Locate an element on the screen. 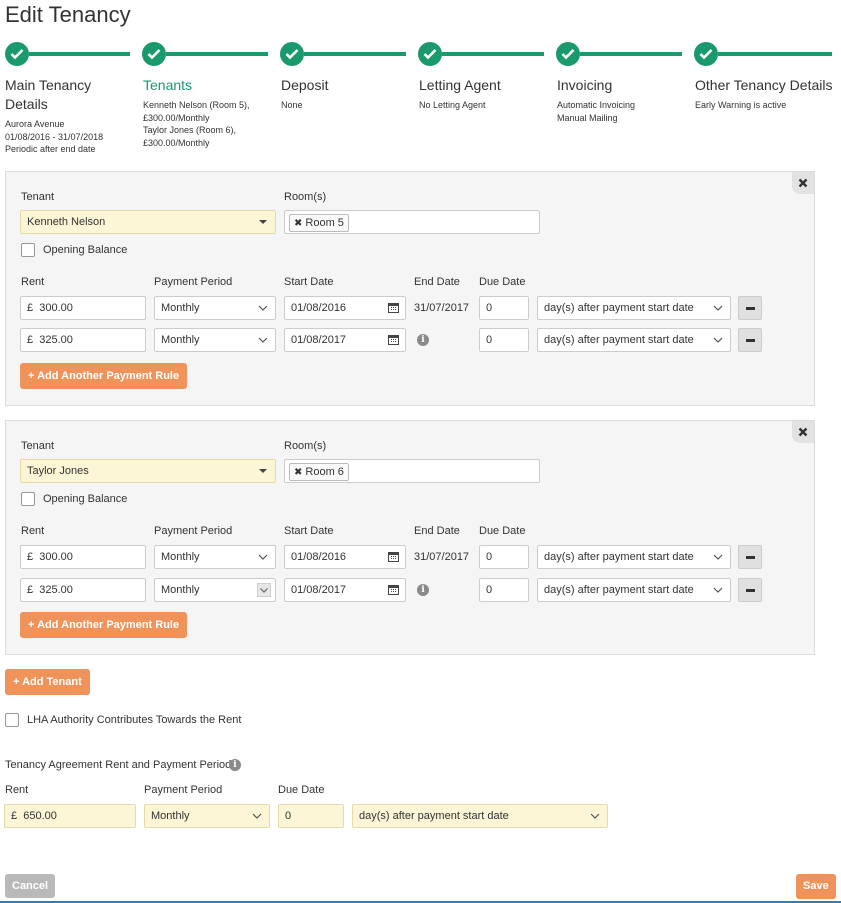 This screenshot has height=903, width=841. agreement-due-label: Due Date is located at coordinates (301, 790).